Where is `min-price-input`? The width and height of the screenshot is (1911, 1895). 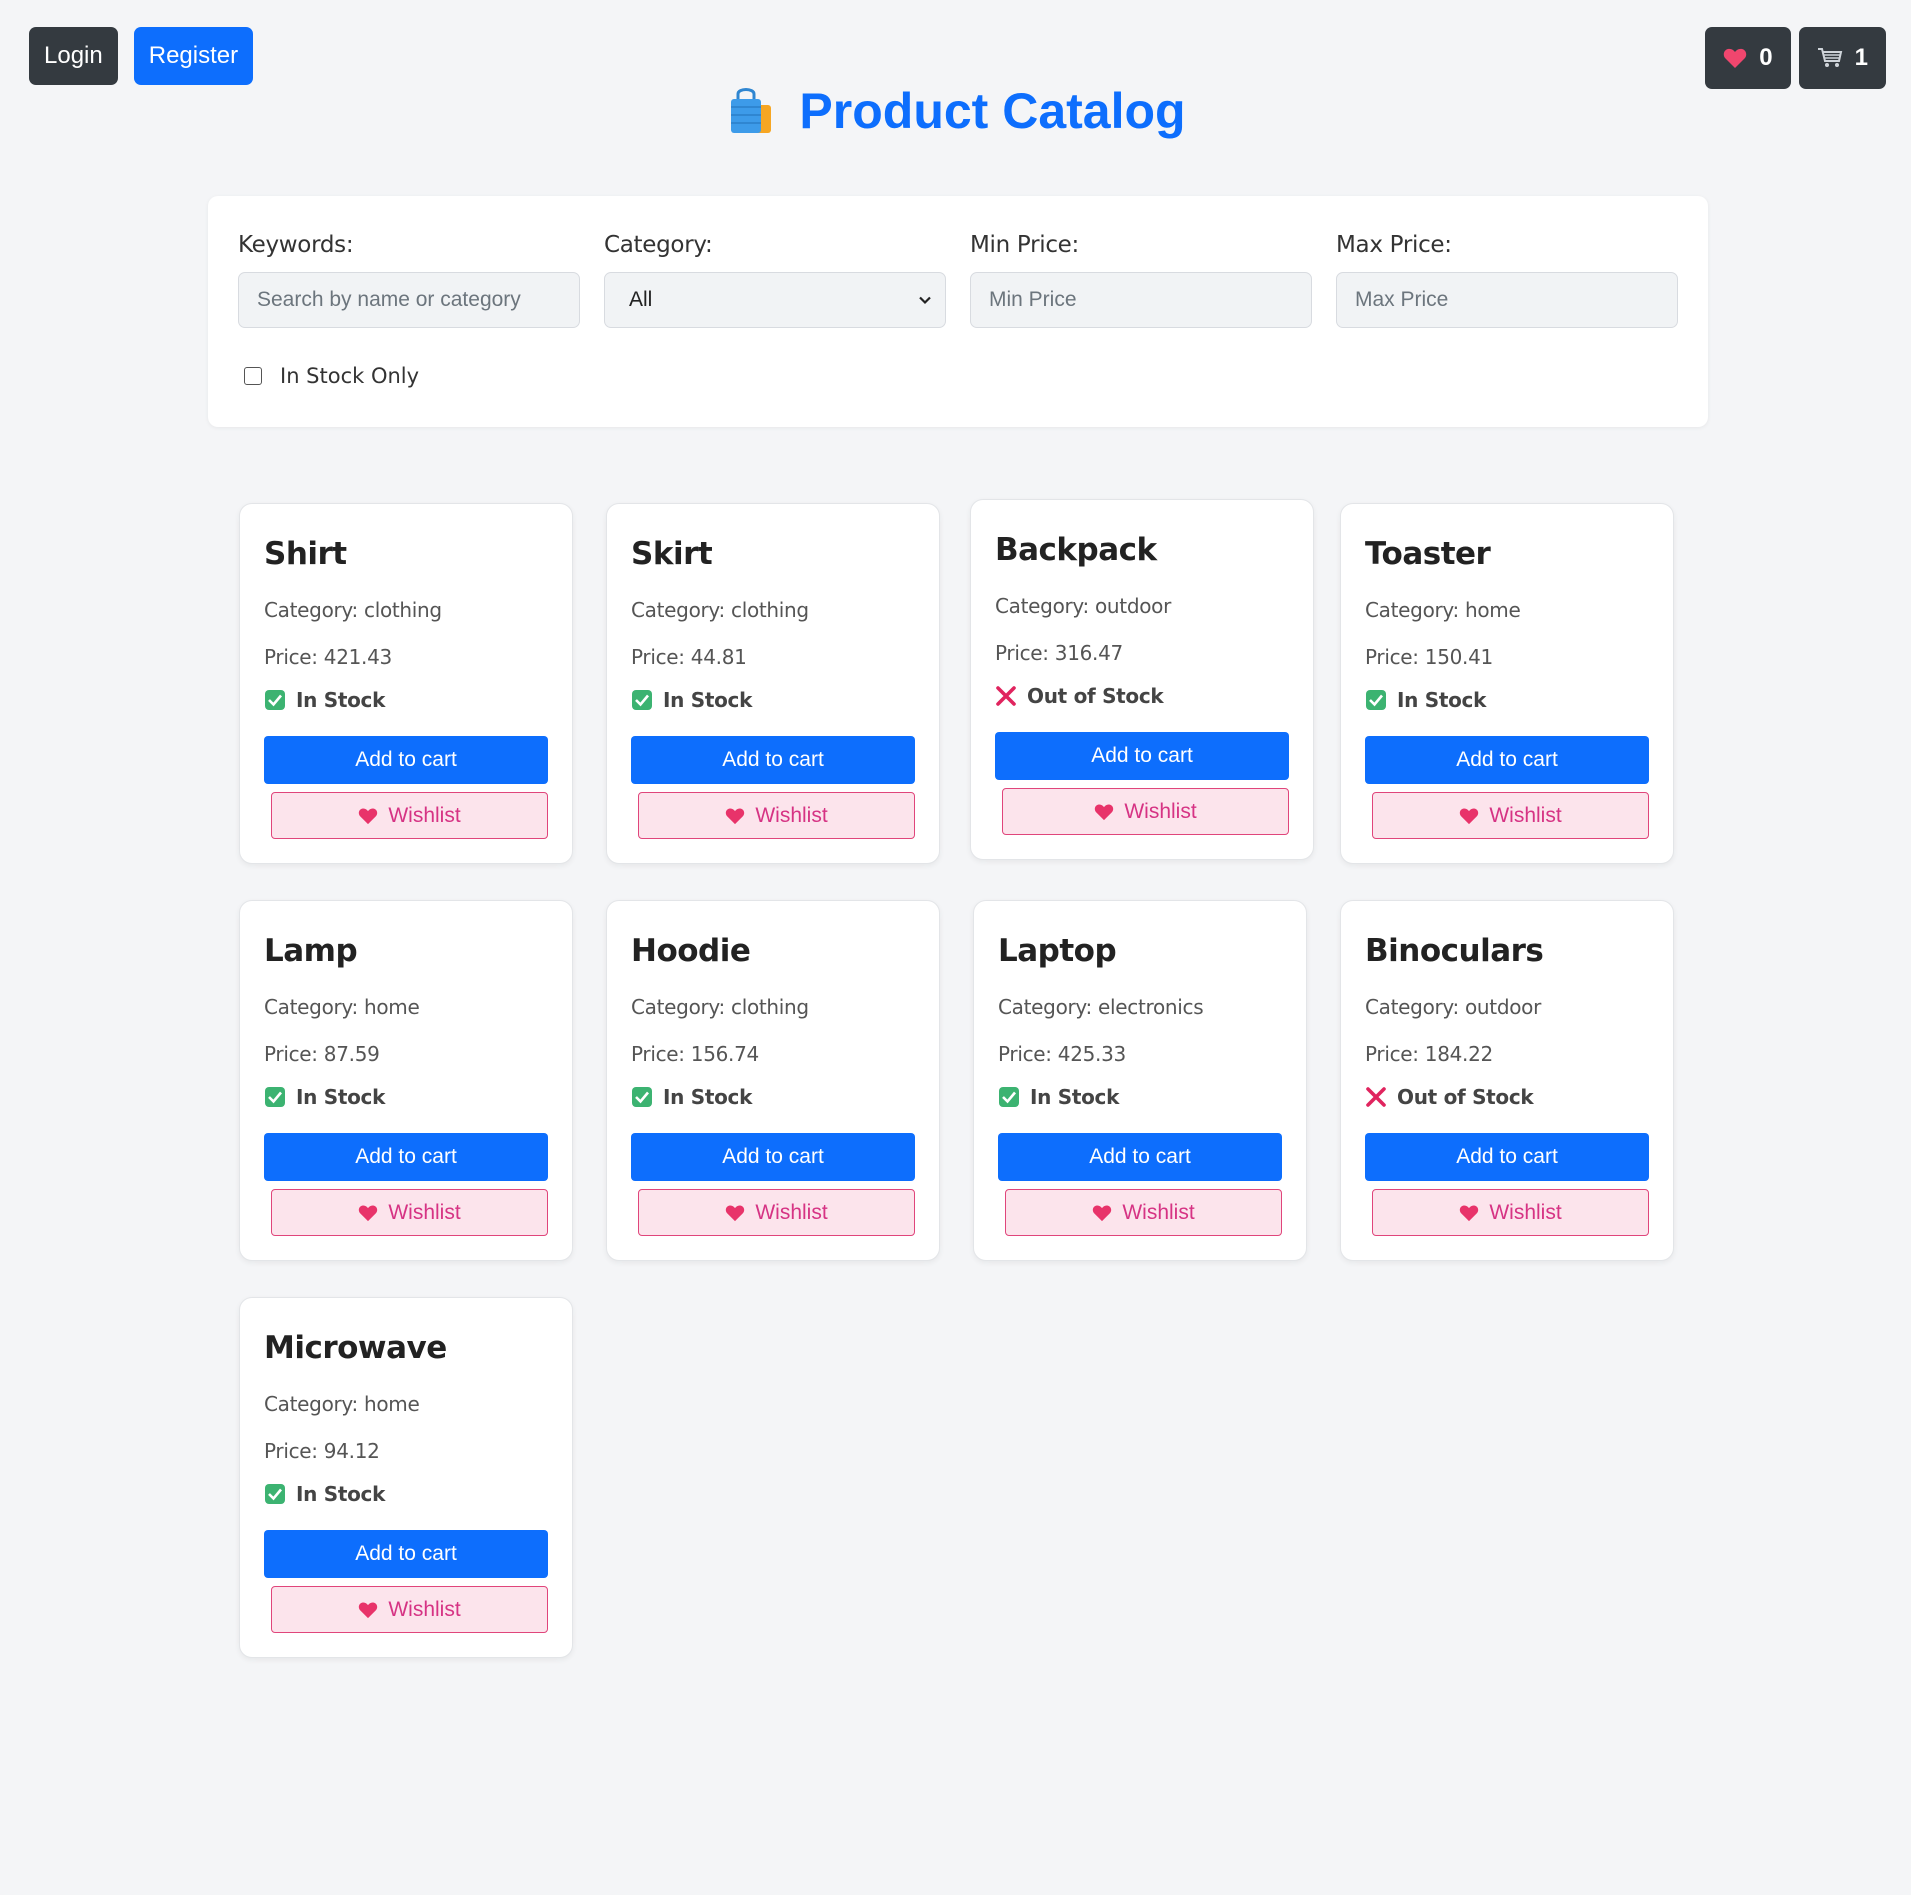
min-price-input is located at coordinates (1141, 300).